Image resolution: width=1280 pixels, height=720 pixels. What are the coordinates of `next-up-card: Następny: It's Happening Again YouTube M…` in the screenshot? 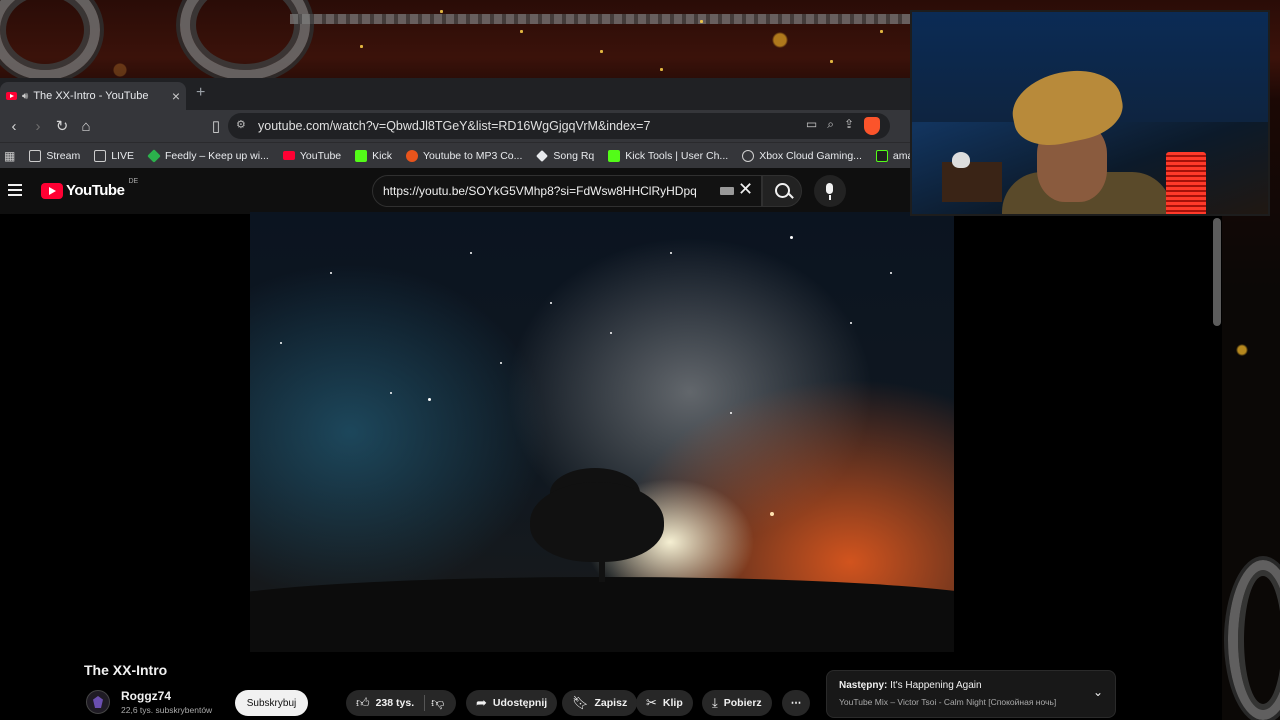 It's located at (971, 694).